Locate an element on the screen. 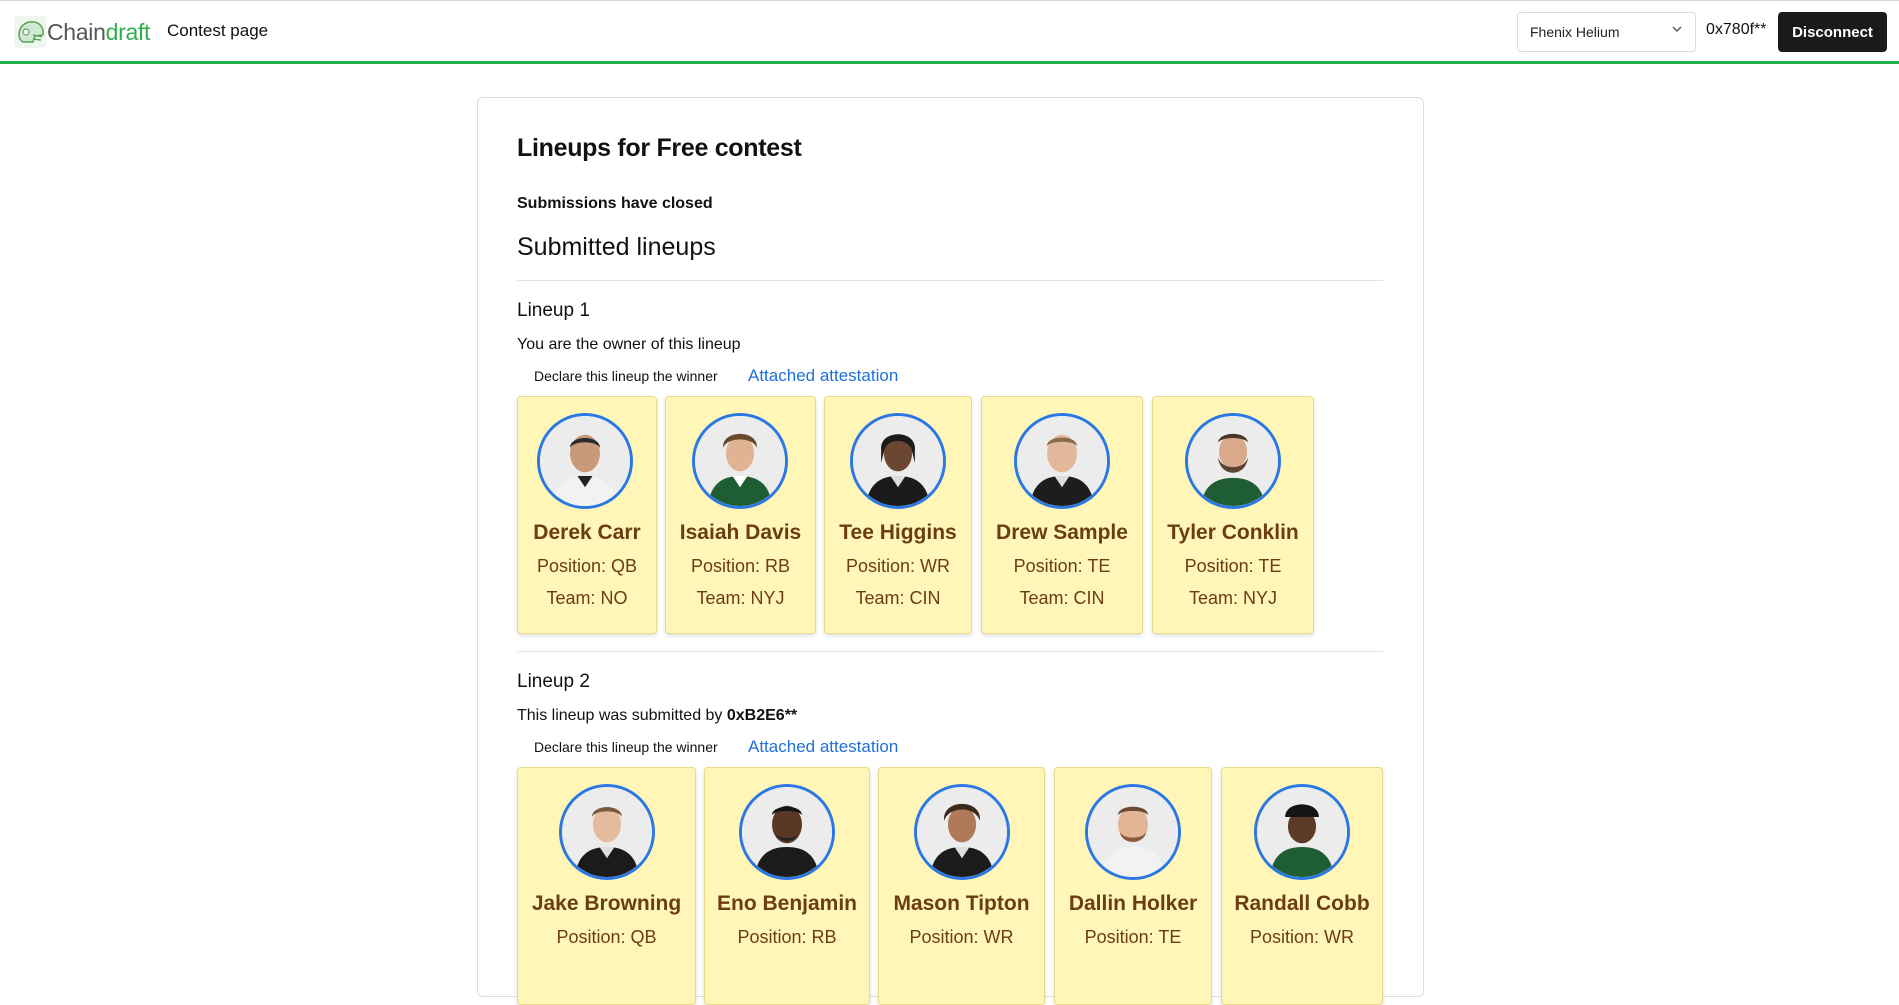 This screenshot has width=1899, height=1005. network-select-value: Fhenix Helium is located at coordinates (1575, 32).